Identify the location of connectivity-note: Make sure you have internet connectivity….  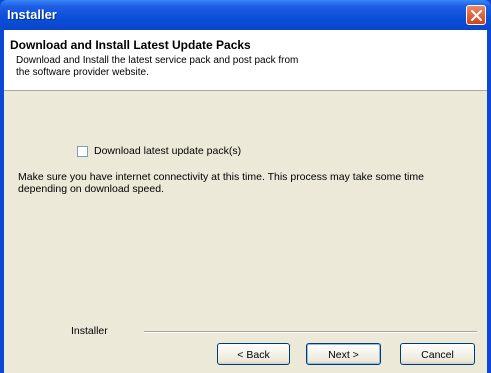
(221, 183).